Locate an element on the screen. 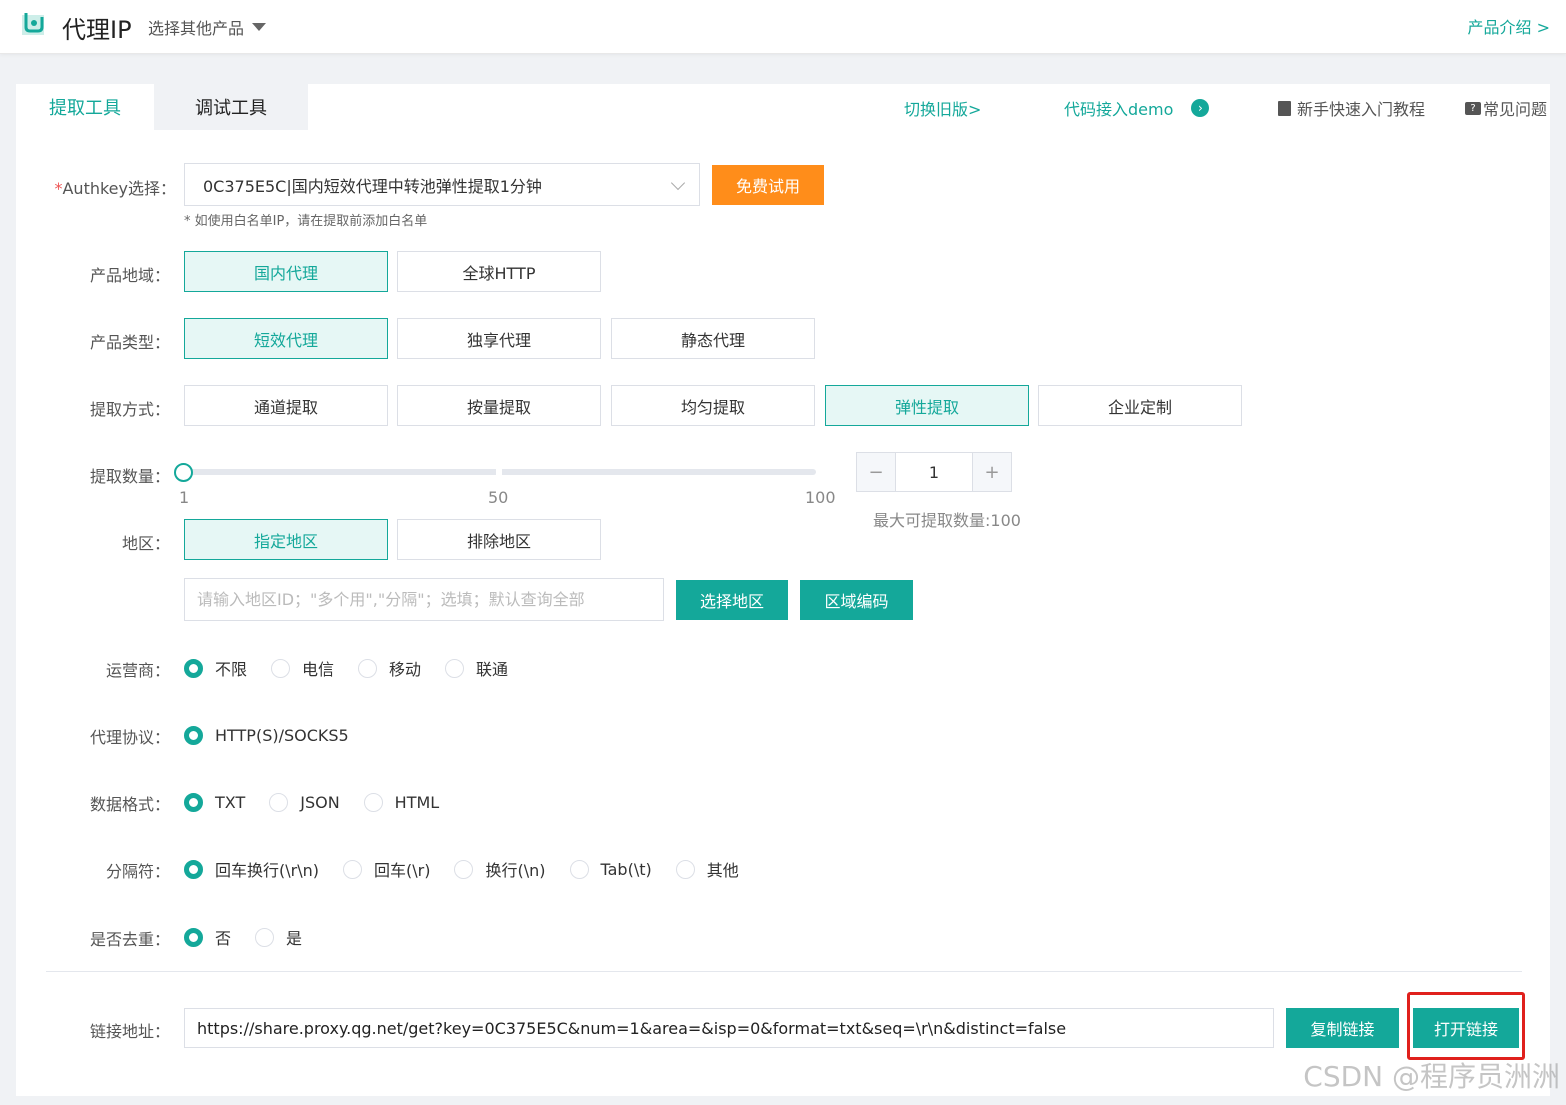 The image size is (1566, 1105). code-demo-link: 代码接入demo › is located at coordinates (1137, 108).